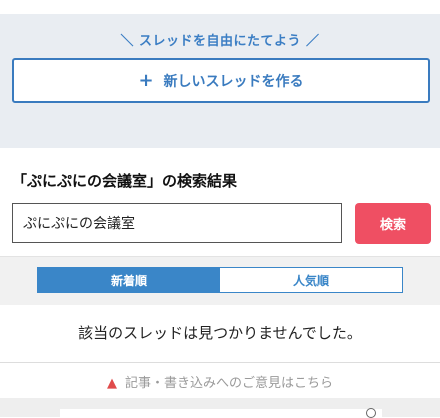  I want to click on tab-newest: 新着順, so click(129, 280).